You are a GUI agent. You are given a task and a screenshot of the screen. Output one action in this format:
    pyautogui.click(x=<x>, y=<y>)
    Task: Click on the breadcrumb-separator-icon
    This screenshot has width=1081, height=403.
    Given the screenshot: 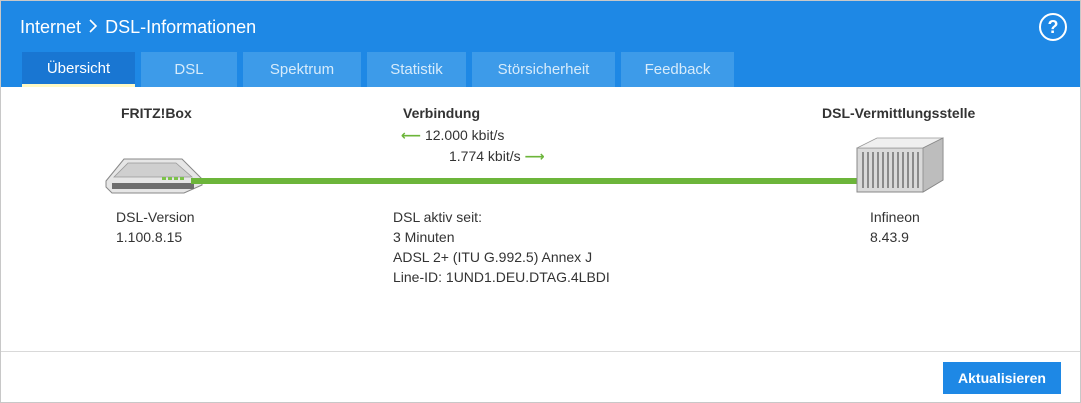 What is the action you would take?
    pyautogui.click(x=95, y=27)
    